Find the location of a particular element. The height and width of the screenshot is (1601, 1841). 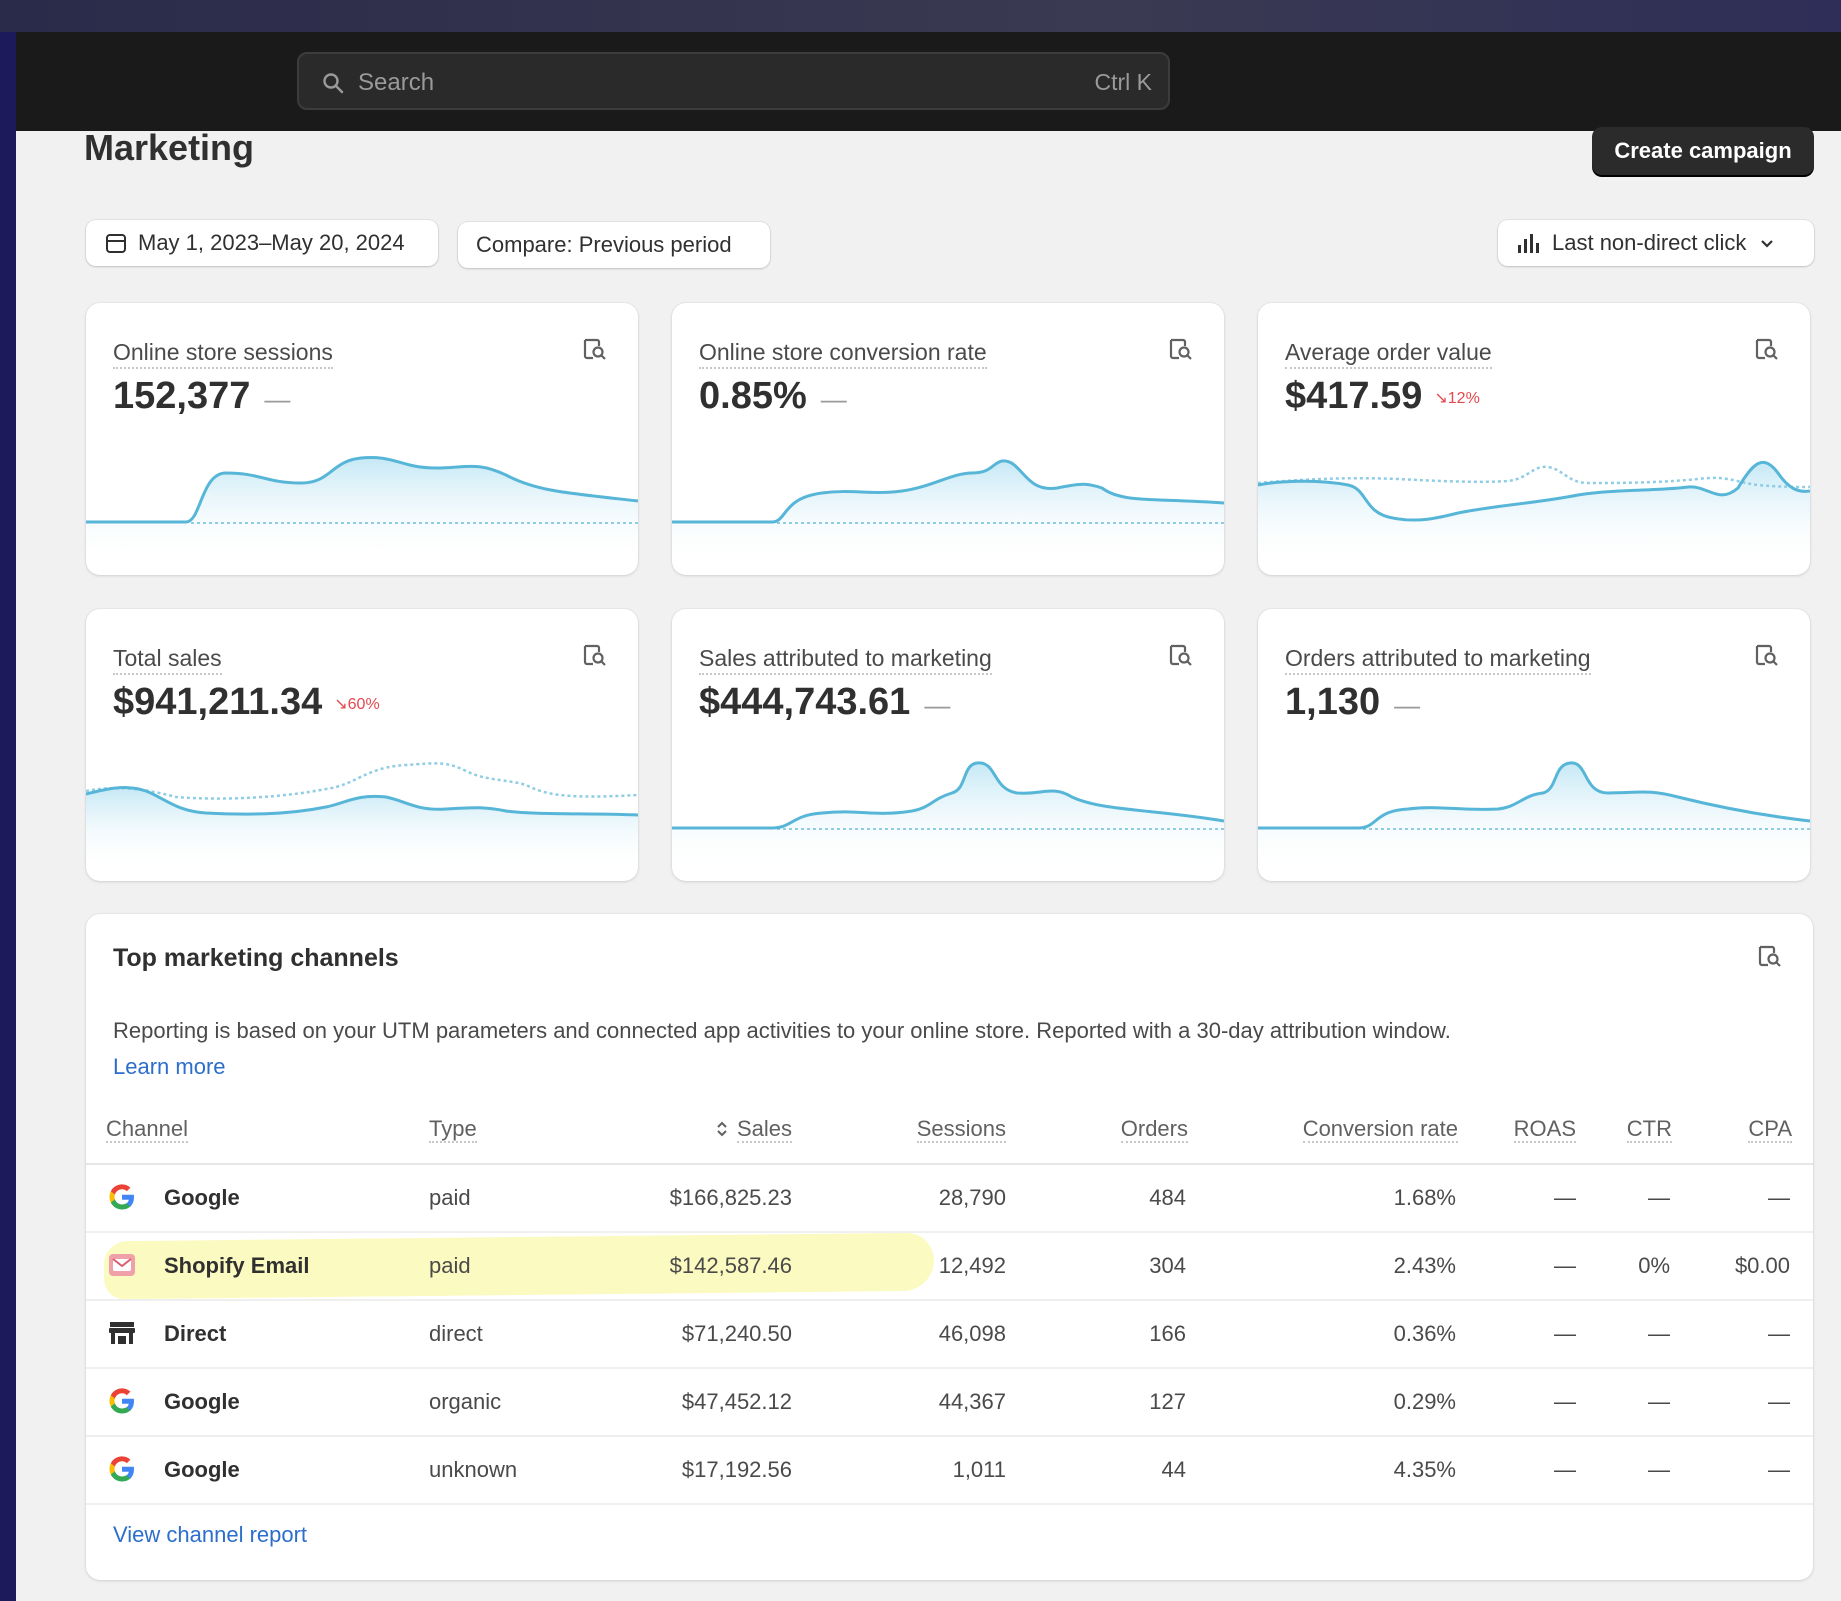

column-header-cpa: CPA is located at coordinates (1744, 1129).